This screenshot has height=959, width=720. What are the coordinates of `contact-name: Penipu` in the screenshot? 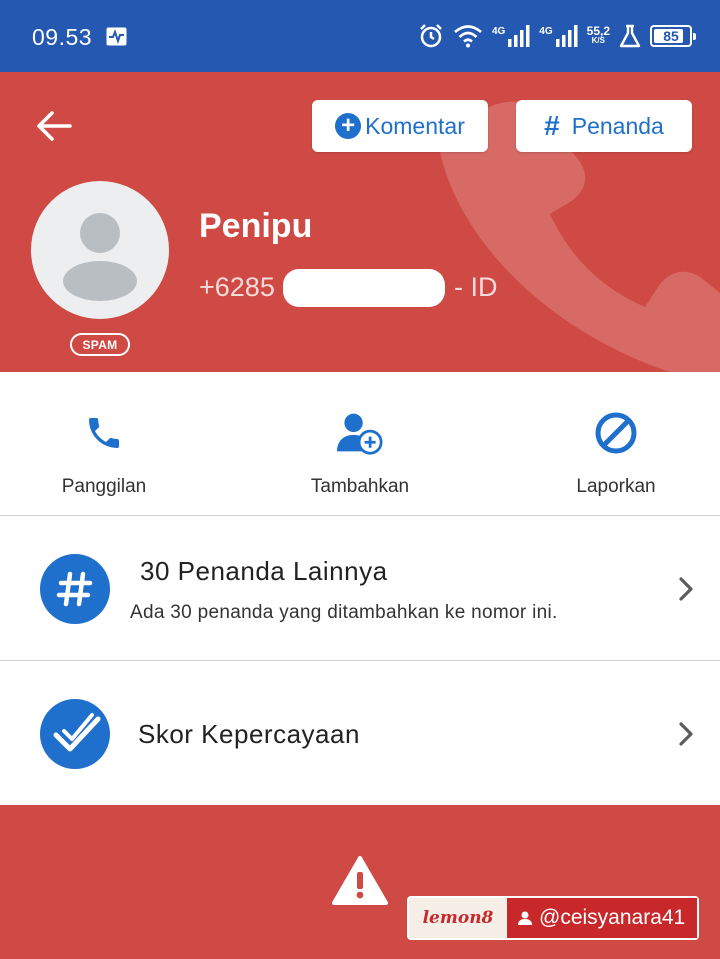 It's located at (256, 226).